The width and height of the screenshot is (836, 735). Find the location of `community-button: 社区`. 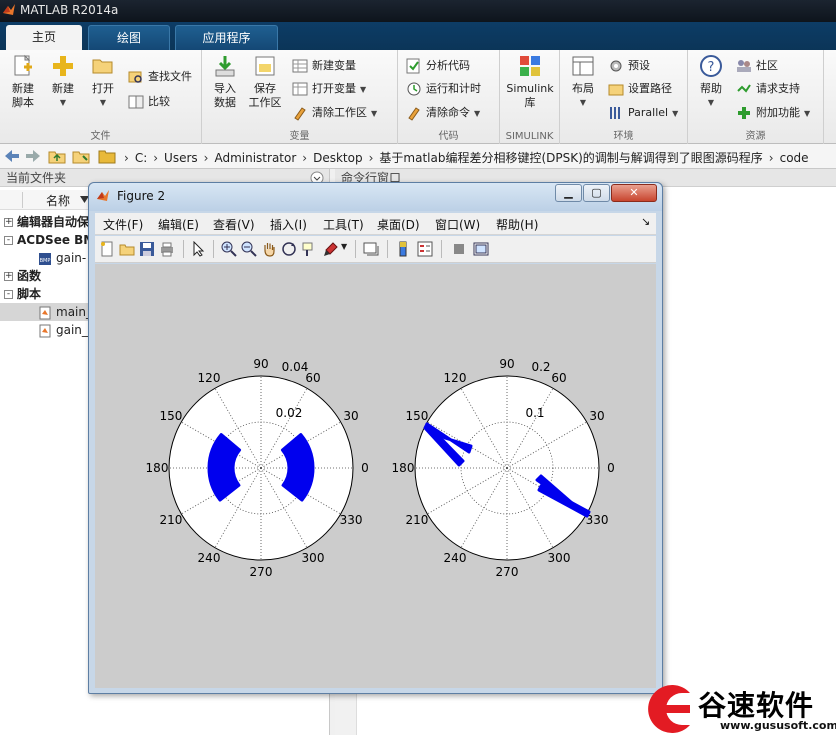

community-button: 社区 is located at coordinates (757, 66).